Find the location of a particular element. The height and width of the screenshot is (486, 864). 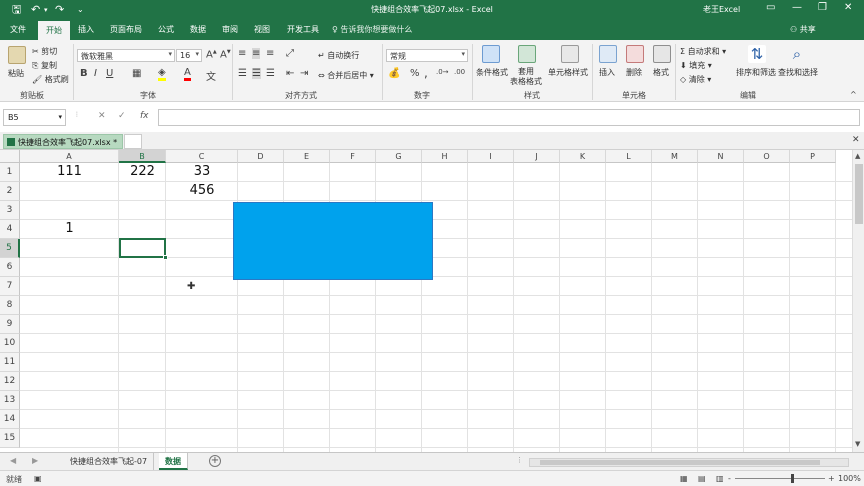

autosum-button: Σ 自动求和 ▾ is located at coordinates (703, 51).